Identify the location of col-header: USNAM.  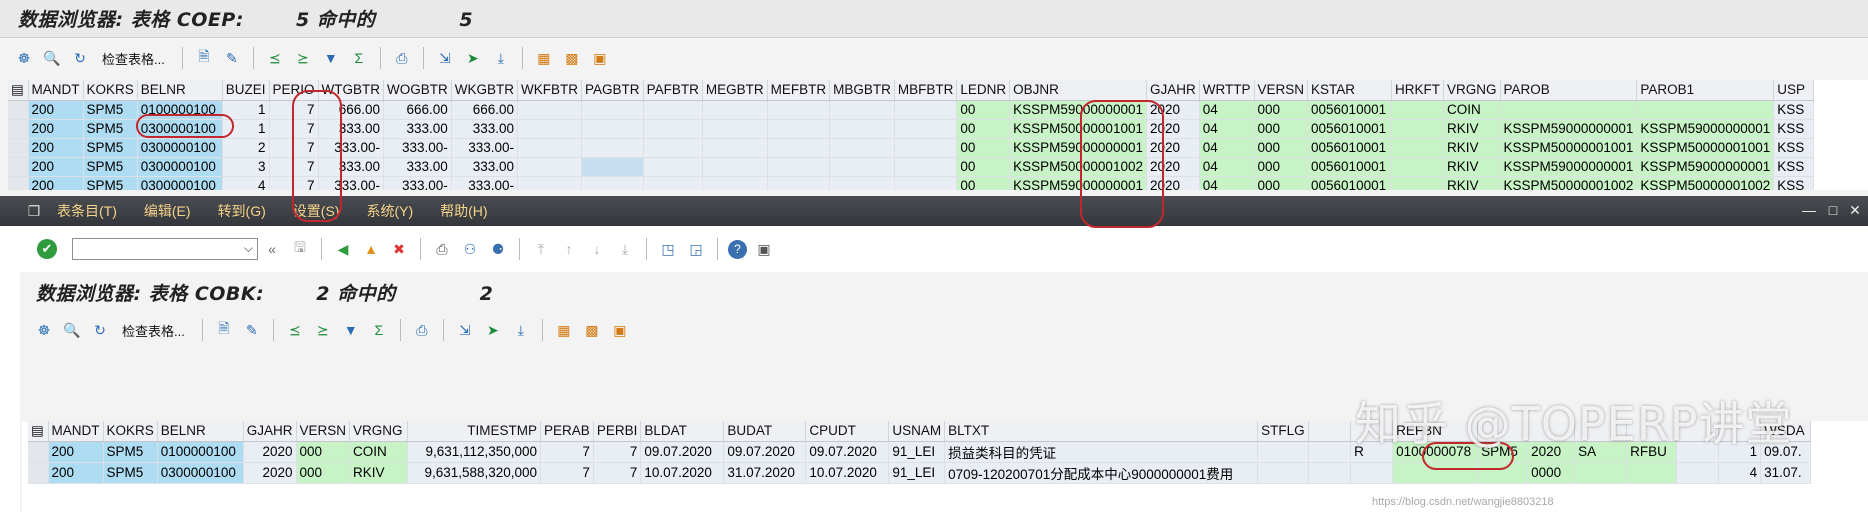
(917, 431).